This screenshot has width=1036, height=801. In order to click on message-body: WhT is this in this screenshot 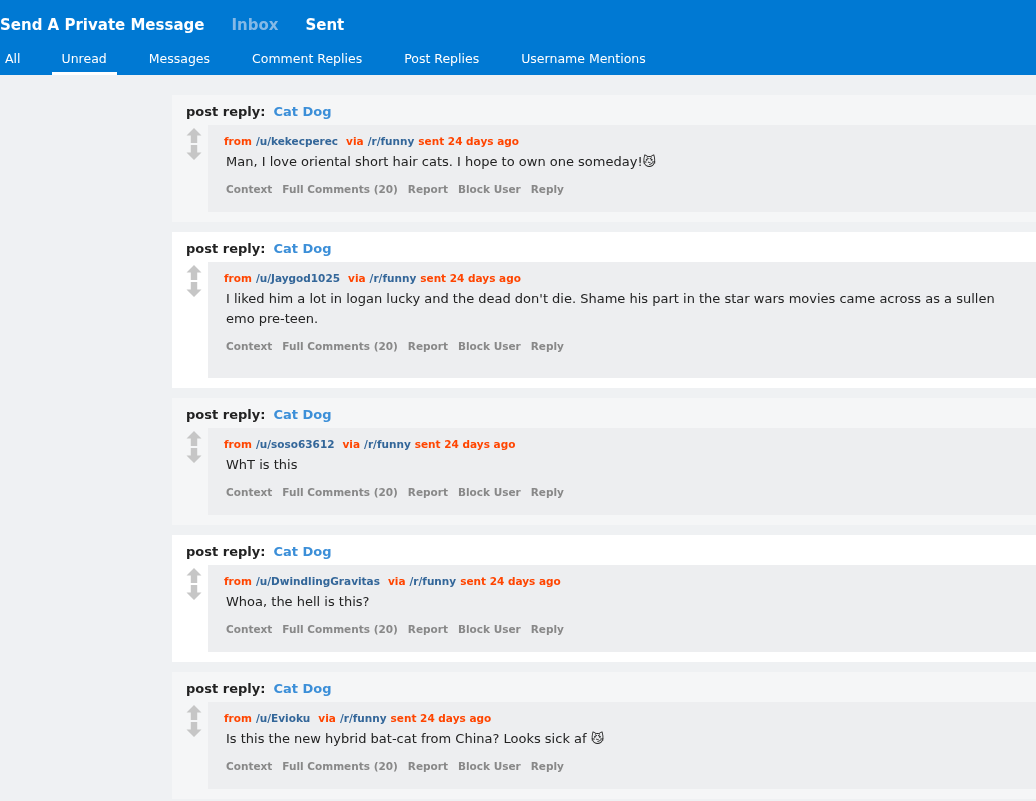, I will do `click(262, 465)`.